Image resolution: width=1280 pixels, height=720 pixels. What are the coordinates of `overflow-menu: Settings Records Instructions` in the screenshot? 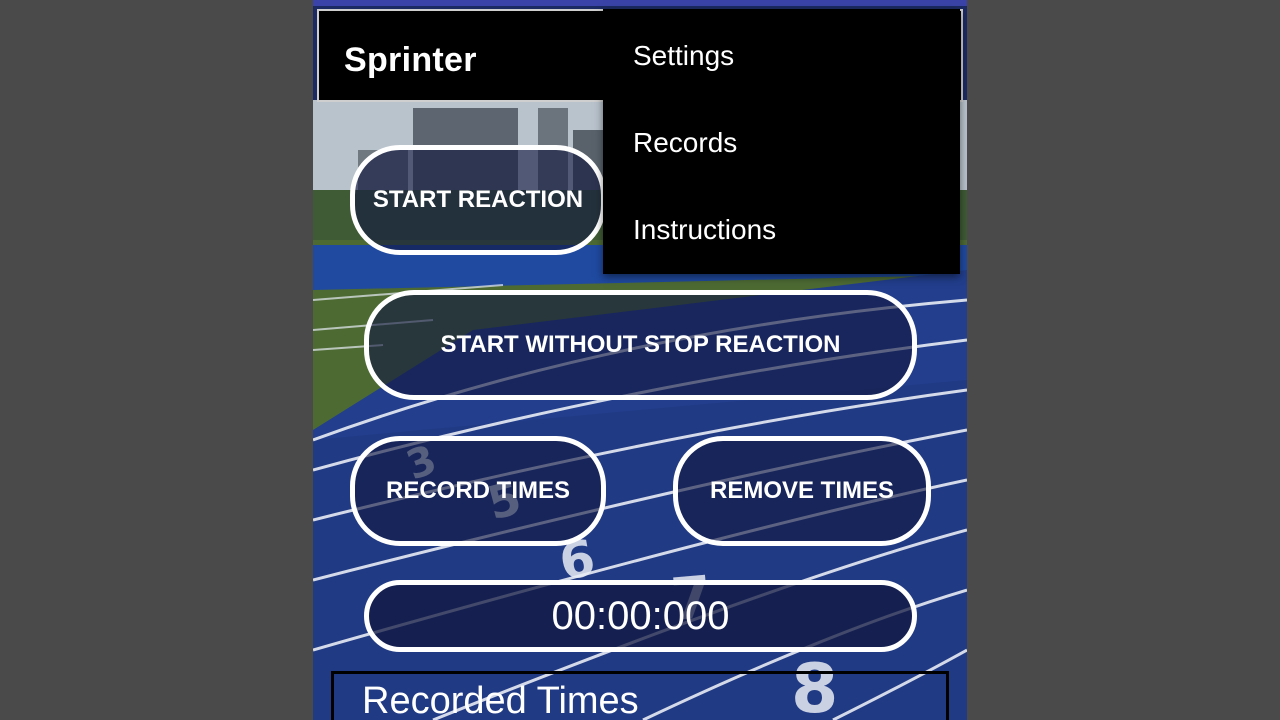 It's located at (781, 141).